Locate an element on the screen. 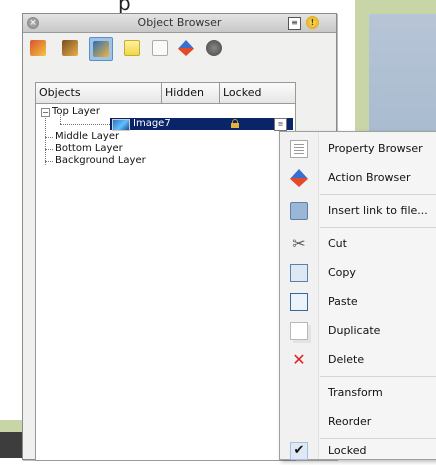 The image size is (436, 465). tree-item-middle-layer: Middle Layer is located at coordinates (87, 137).